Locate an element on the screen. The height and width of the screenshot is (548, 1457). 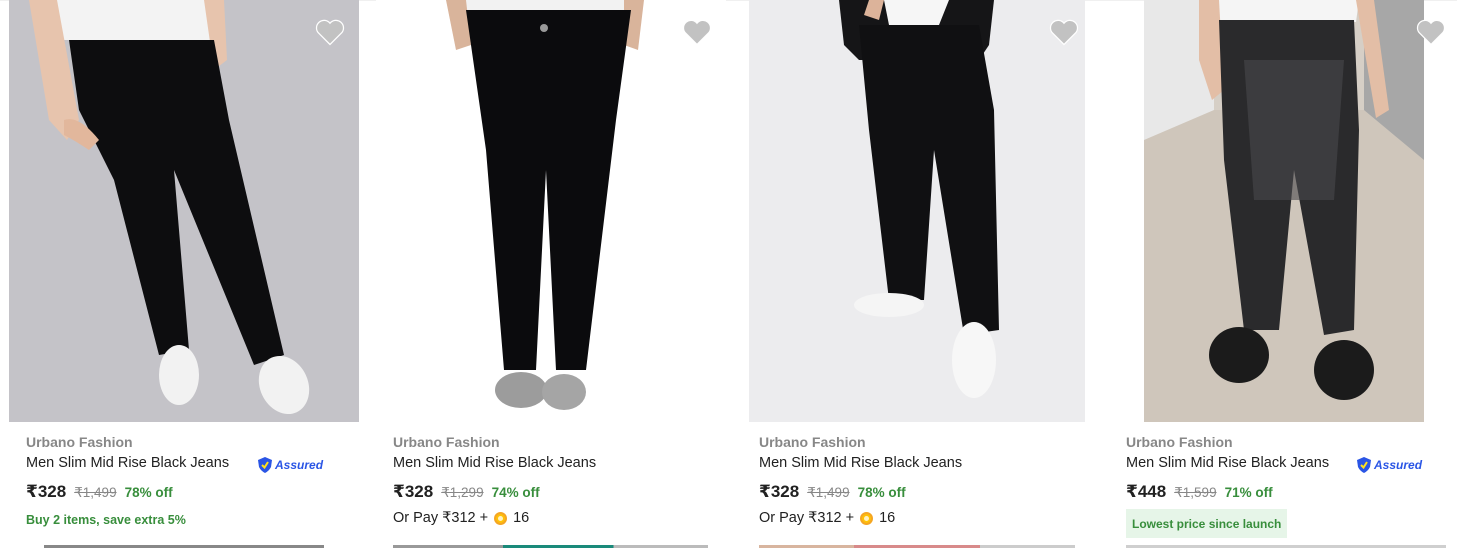
discount-percent: 74% off is located at coordinates (515, 492).